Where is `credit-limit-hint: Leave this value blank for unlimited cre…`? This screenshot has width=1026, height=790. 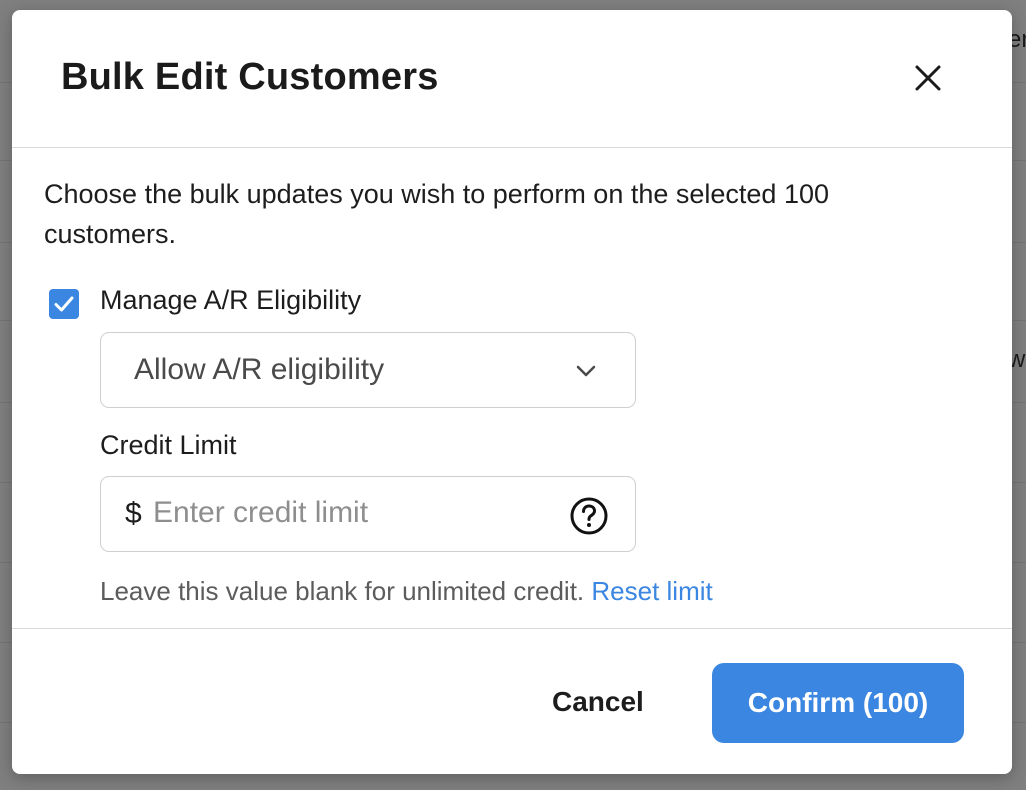
credit-limit-hint: Leave this value blank for unlimited cre… is located at coordinates (342, 591).